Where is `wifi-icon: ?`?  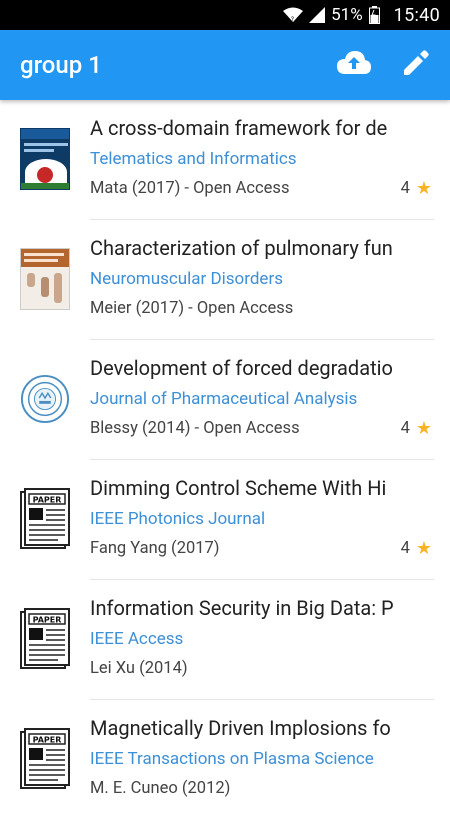
wifi-icon: ? is located at coordinates (293, 15).